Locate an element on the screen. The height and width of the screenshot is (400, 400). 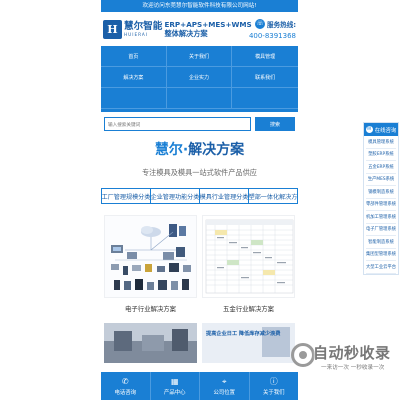
product-card-partial is located at coordinates (150, 343).